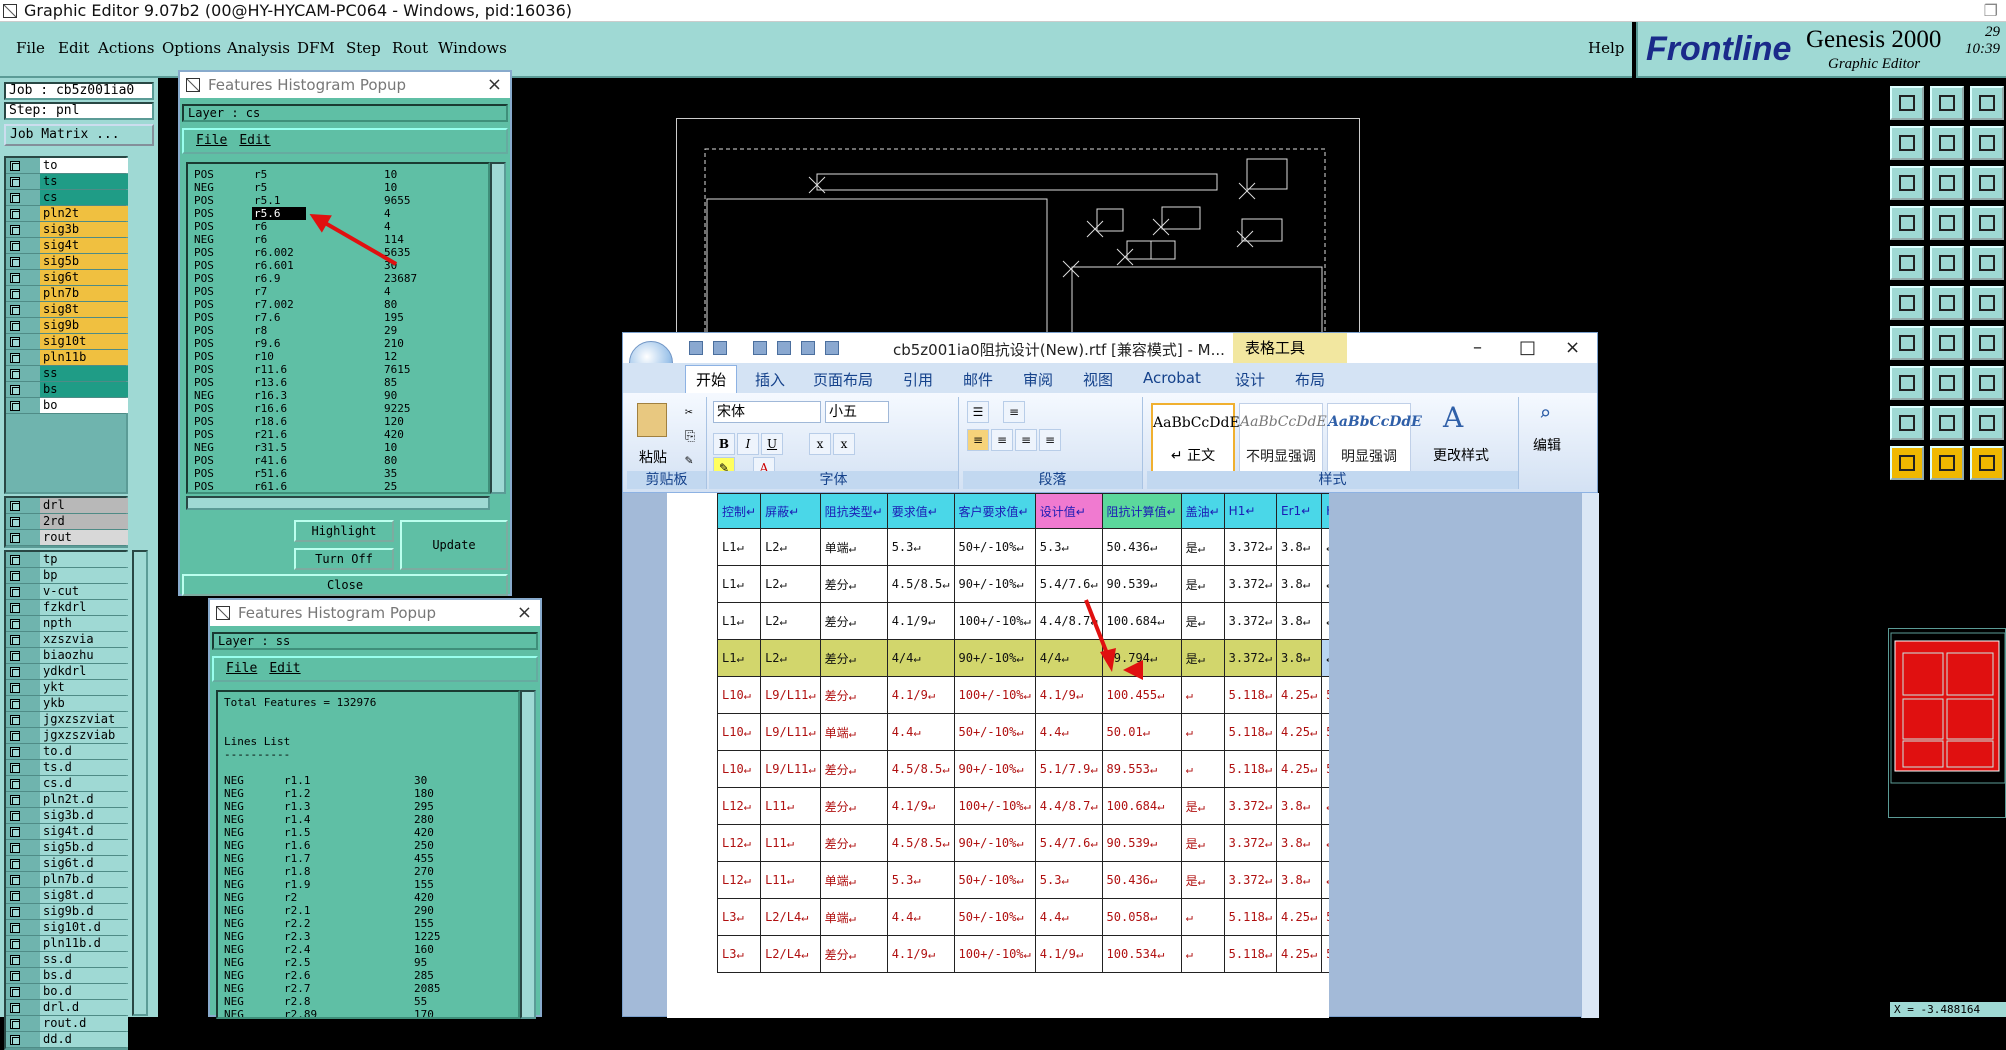 This screenshot has height=1050, width=2006. Describe the element at coordinates (67, 800) in the screenshot. I see `layer-row: pln2t.d` at that location.